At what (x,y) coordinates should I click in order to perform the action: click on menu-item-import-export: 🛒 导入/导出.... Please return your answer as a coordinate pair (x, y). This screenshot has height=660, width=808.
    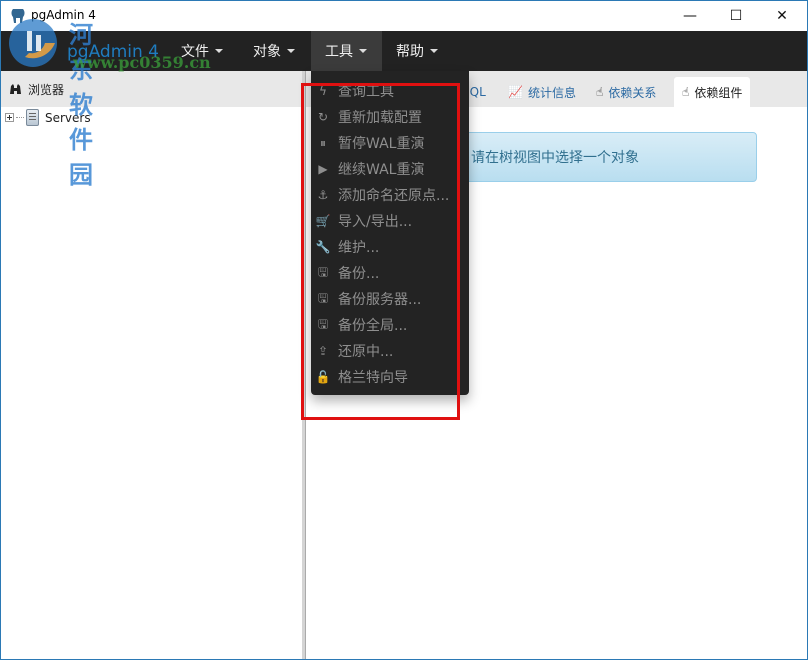
    Looking at the image, I should click on (390, 221).